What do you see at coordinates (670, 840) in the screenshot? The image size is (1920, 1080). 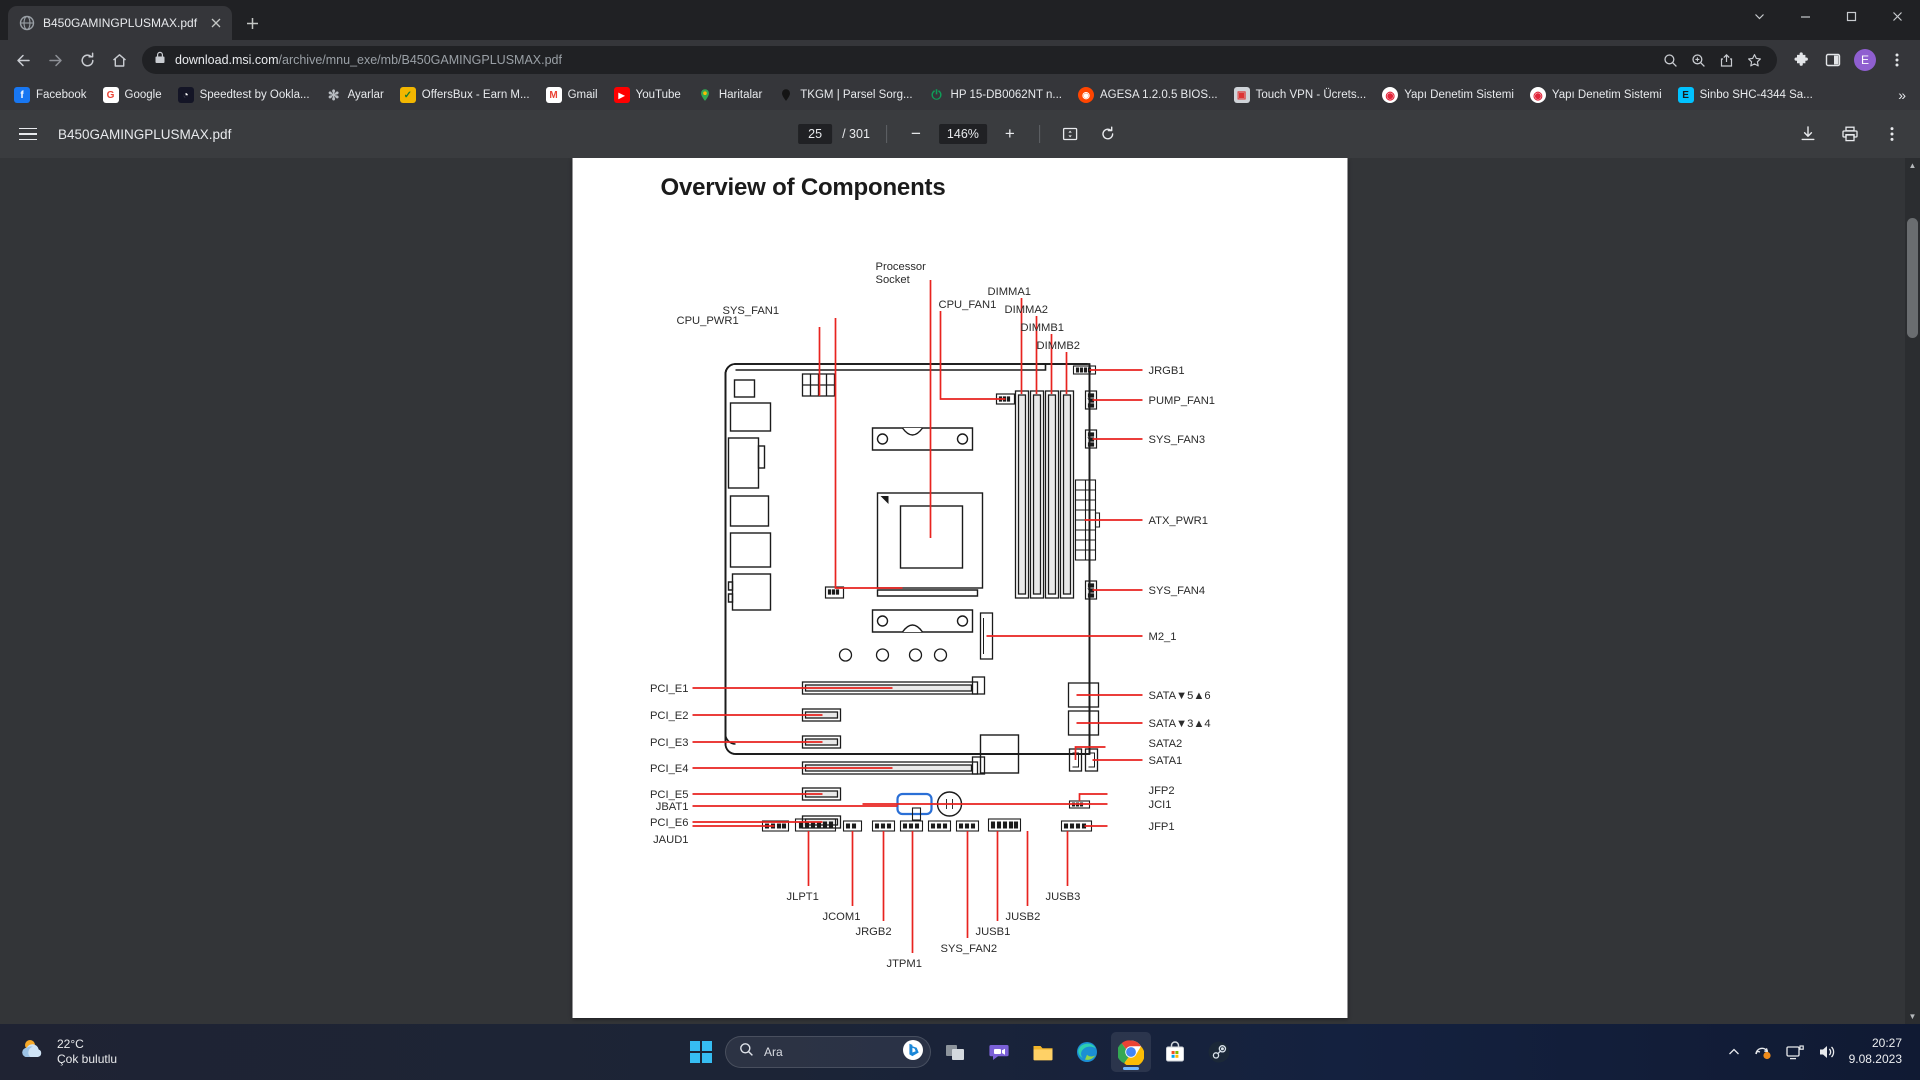 I see `diagram-label: JAUD1` at bounding box center [670, 840].